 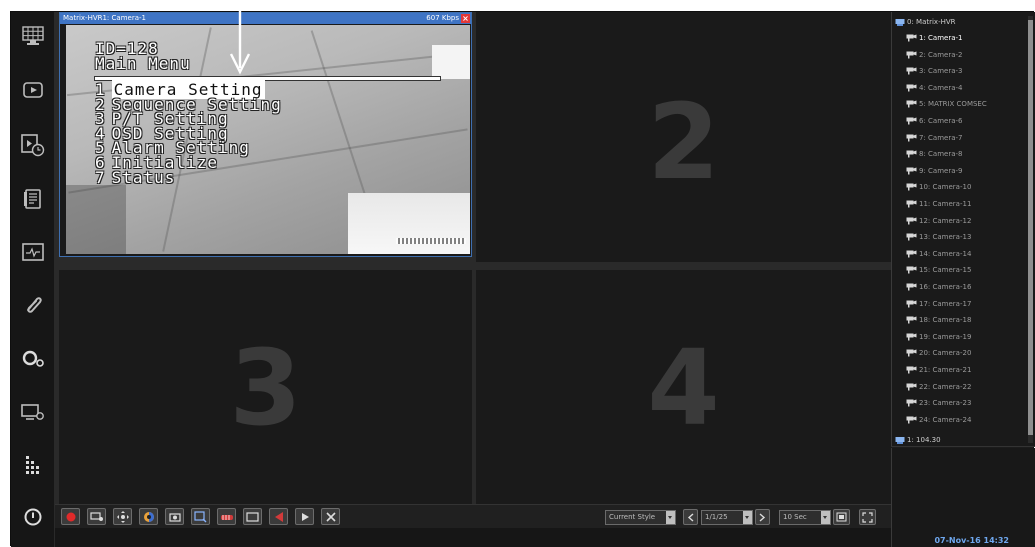 I want to click on tree-camera-item: 6: Camera-6, so click(x=934, y=121).